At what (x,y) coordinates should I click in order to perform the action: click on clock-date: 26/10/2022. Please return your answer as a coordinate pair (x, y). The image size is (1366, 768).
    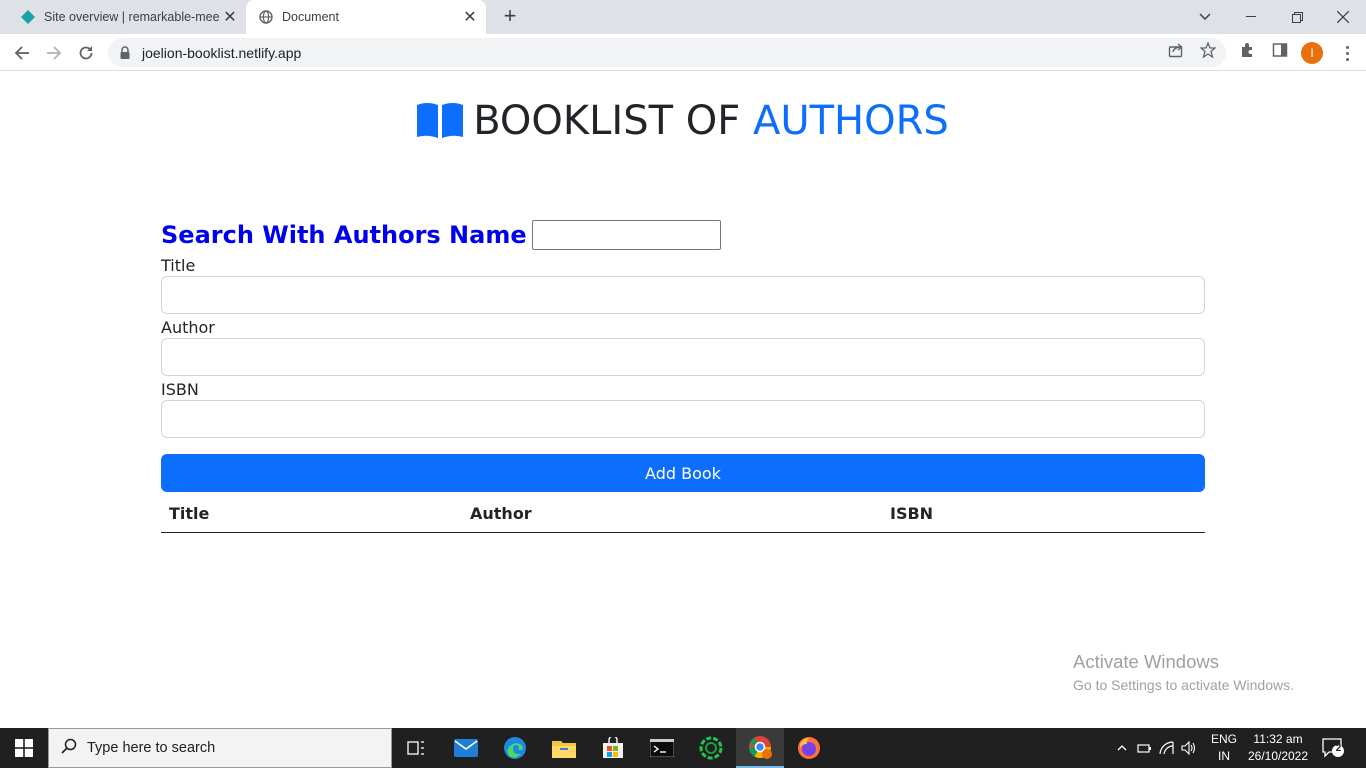
    Looking at the image, I should click on (1278, 756).